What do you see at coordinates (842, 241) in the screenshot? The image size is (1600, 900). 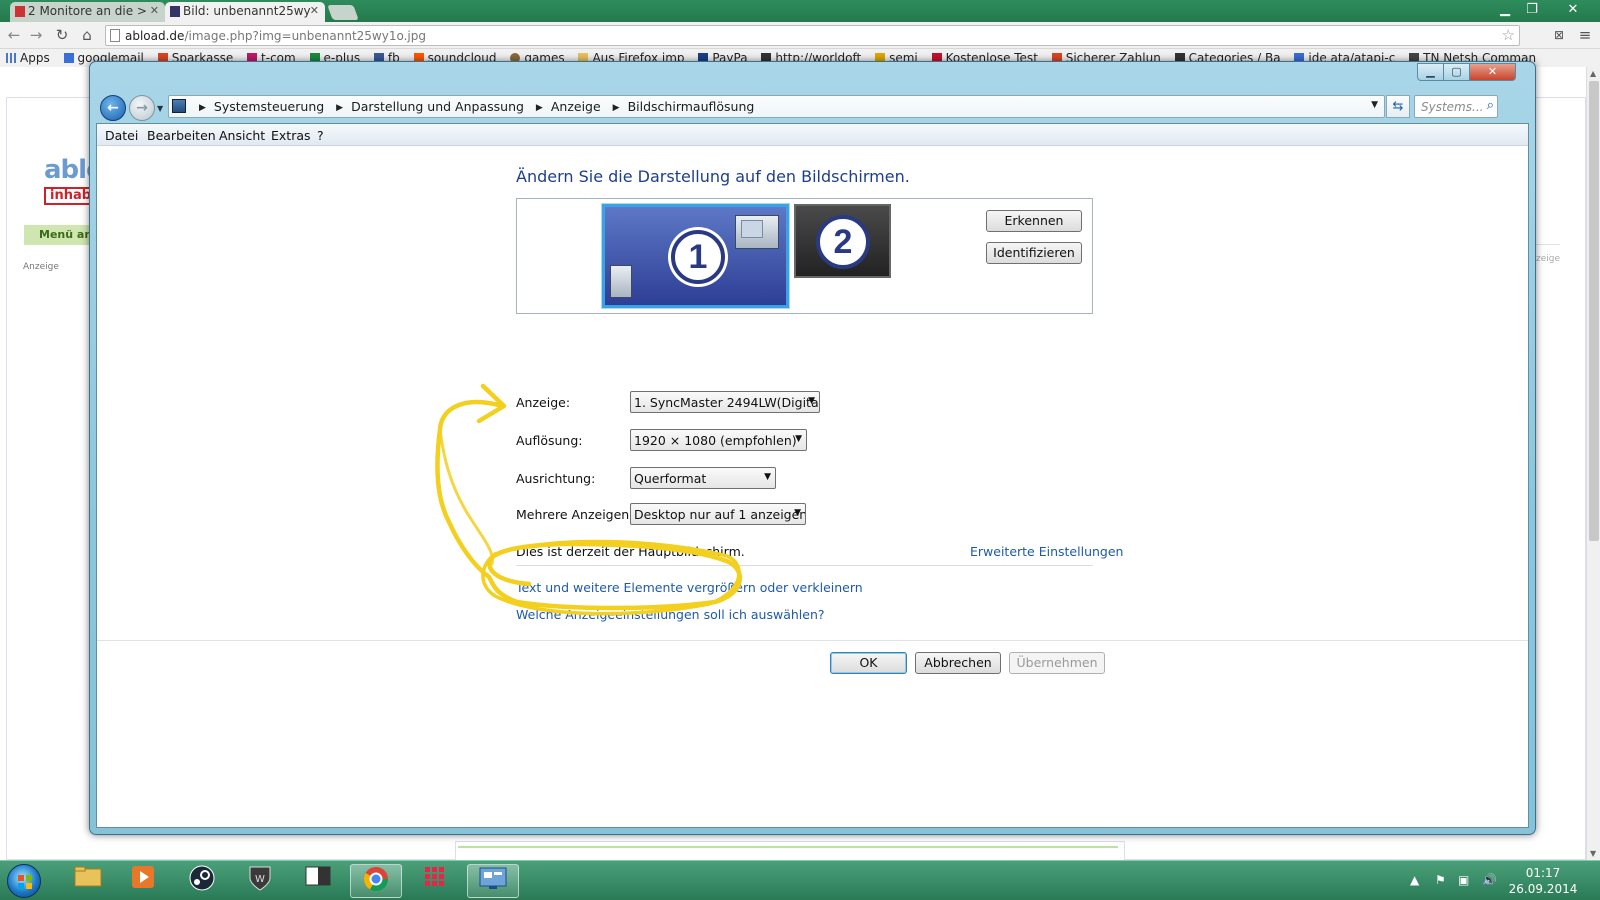 I see `monitor-2: 2` at bounding box center [842, 241].